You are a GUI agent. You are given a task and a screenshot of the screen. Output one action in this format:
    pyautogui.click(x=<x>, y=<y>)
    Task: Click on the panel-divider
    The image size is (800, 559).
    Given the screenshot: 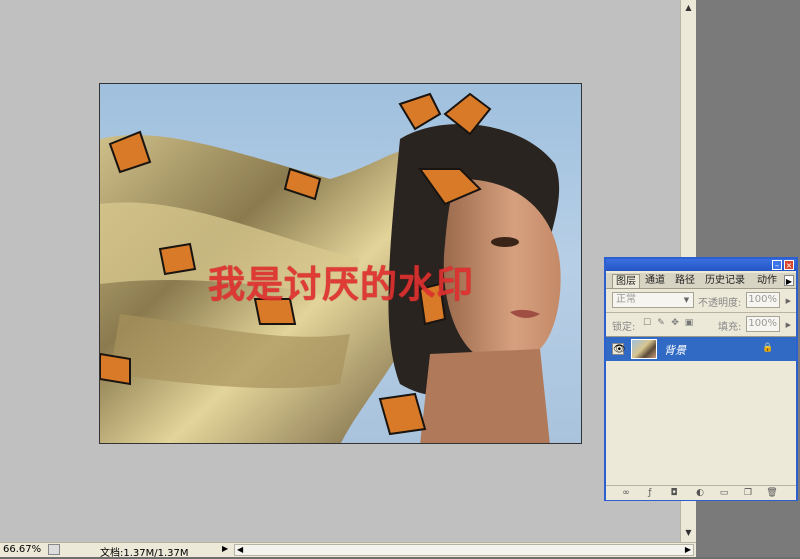 What is the action you would take?
    pyautogui.click(x=701, y=312)
    